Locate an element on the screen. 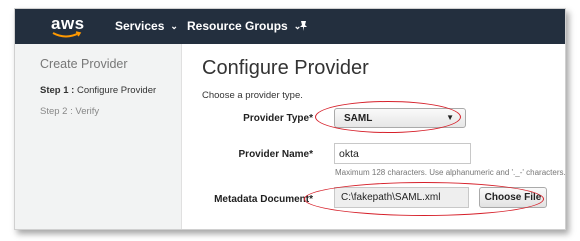 Image resolution: width=580 pixels, height=241 pixels. top-navigation-bar: aws Services ⌄ Resource Groups ⌄ is located at coordinates (290, 26).